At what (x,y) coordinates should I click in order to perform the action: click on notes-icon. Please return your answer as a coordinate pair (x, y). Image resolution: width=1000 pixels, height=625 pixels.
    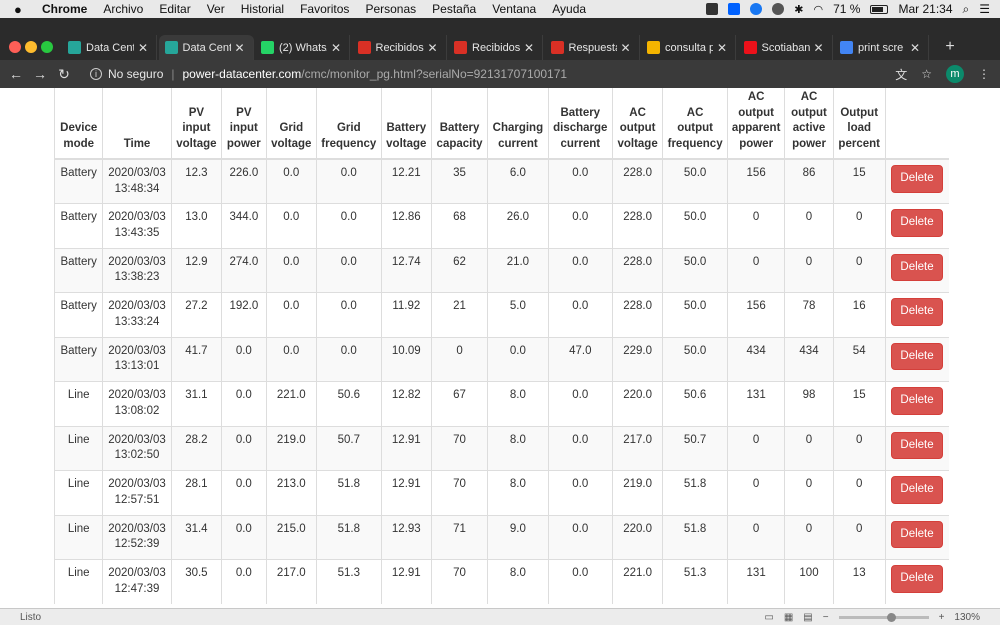
    Looking at the image, I should click on (712, 9).